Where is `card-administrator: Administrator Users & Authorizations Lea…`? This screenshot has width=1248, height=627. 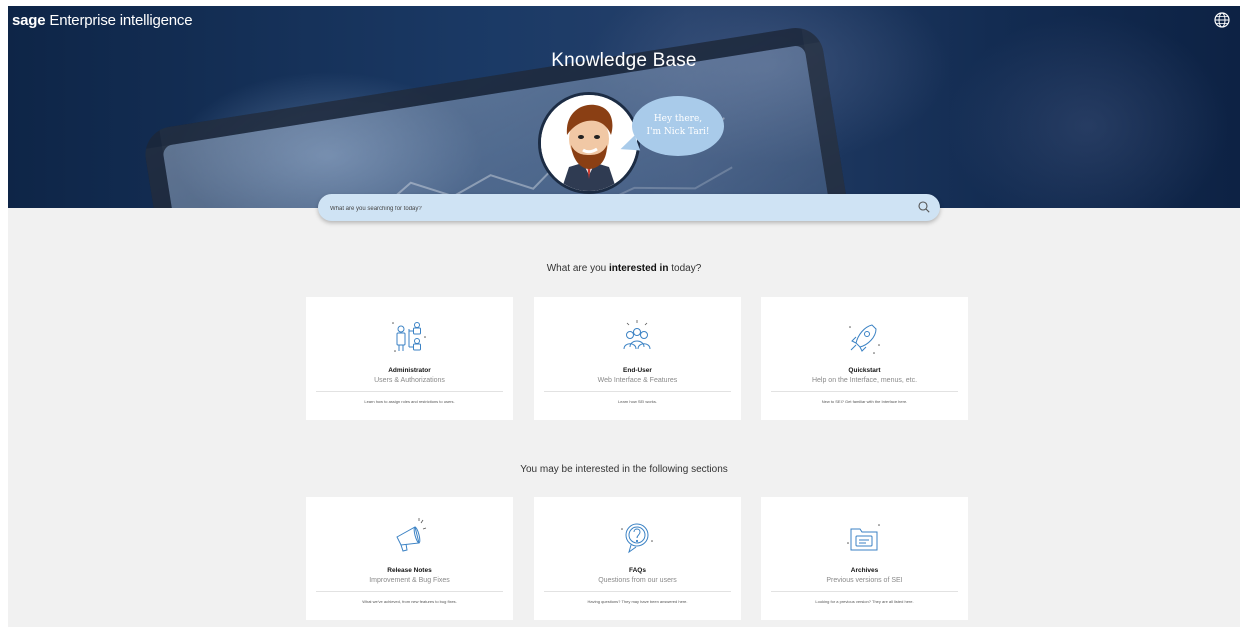 card-administrator: Administrator Users & Authorizations Lea… is located at coordinates (409, 358).